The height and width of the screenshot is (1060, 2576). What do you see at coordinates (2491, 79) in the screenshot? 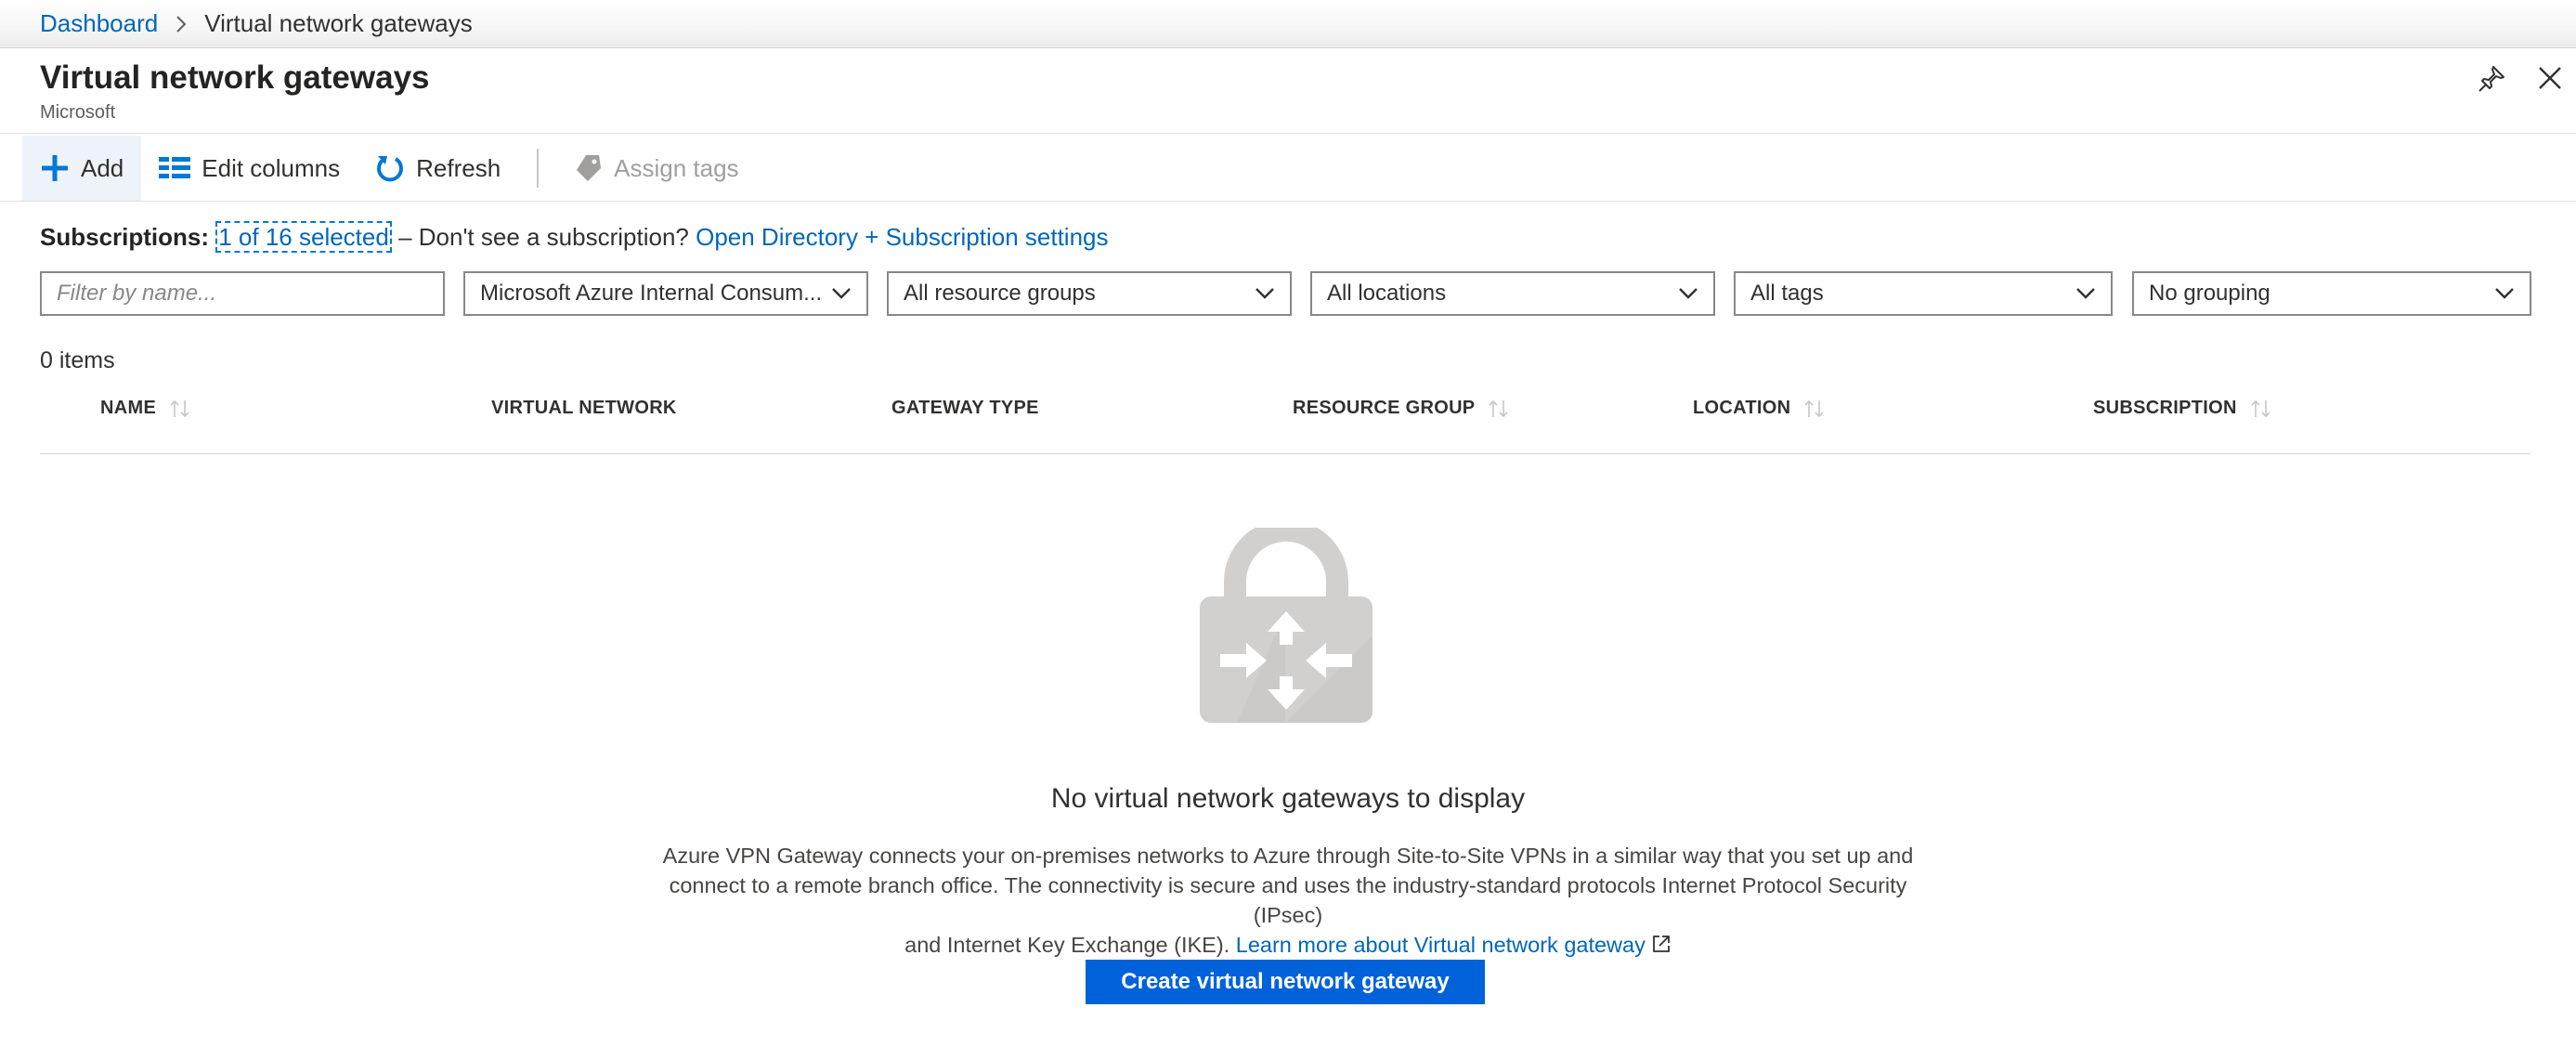
I see `pin-icon` at bounding box center [2491, 79].